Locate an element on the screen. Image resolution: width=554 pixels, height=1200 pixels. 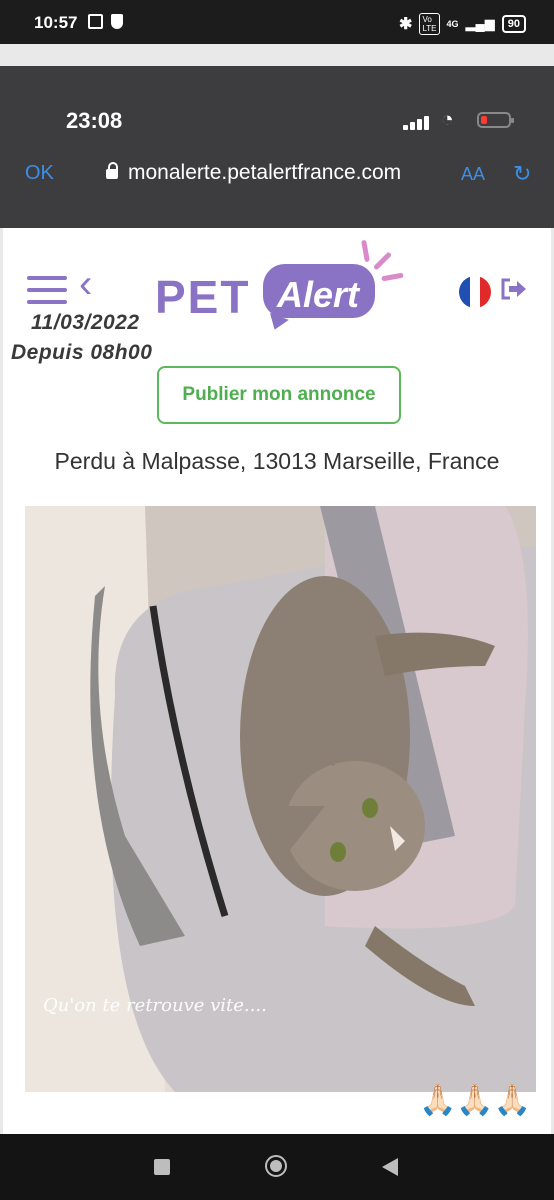
back-chevron-icon: ‹ is located at coordinates (85, 284).